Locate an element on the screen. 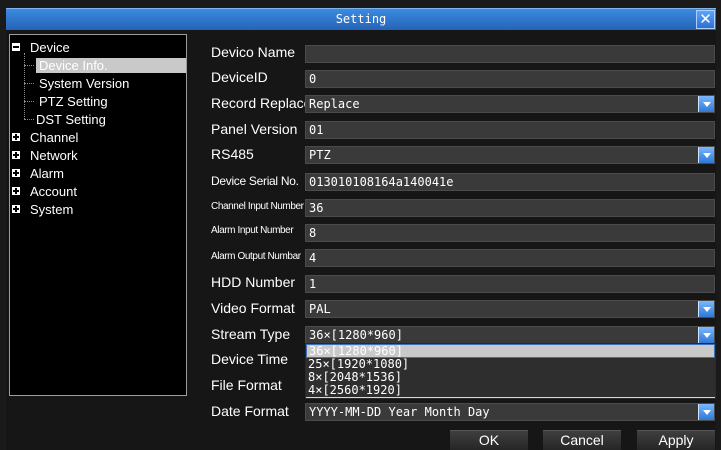  device-time-label: Device Time is located at coordinates (250, 359).